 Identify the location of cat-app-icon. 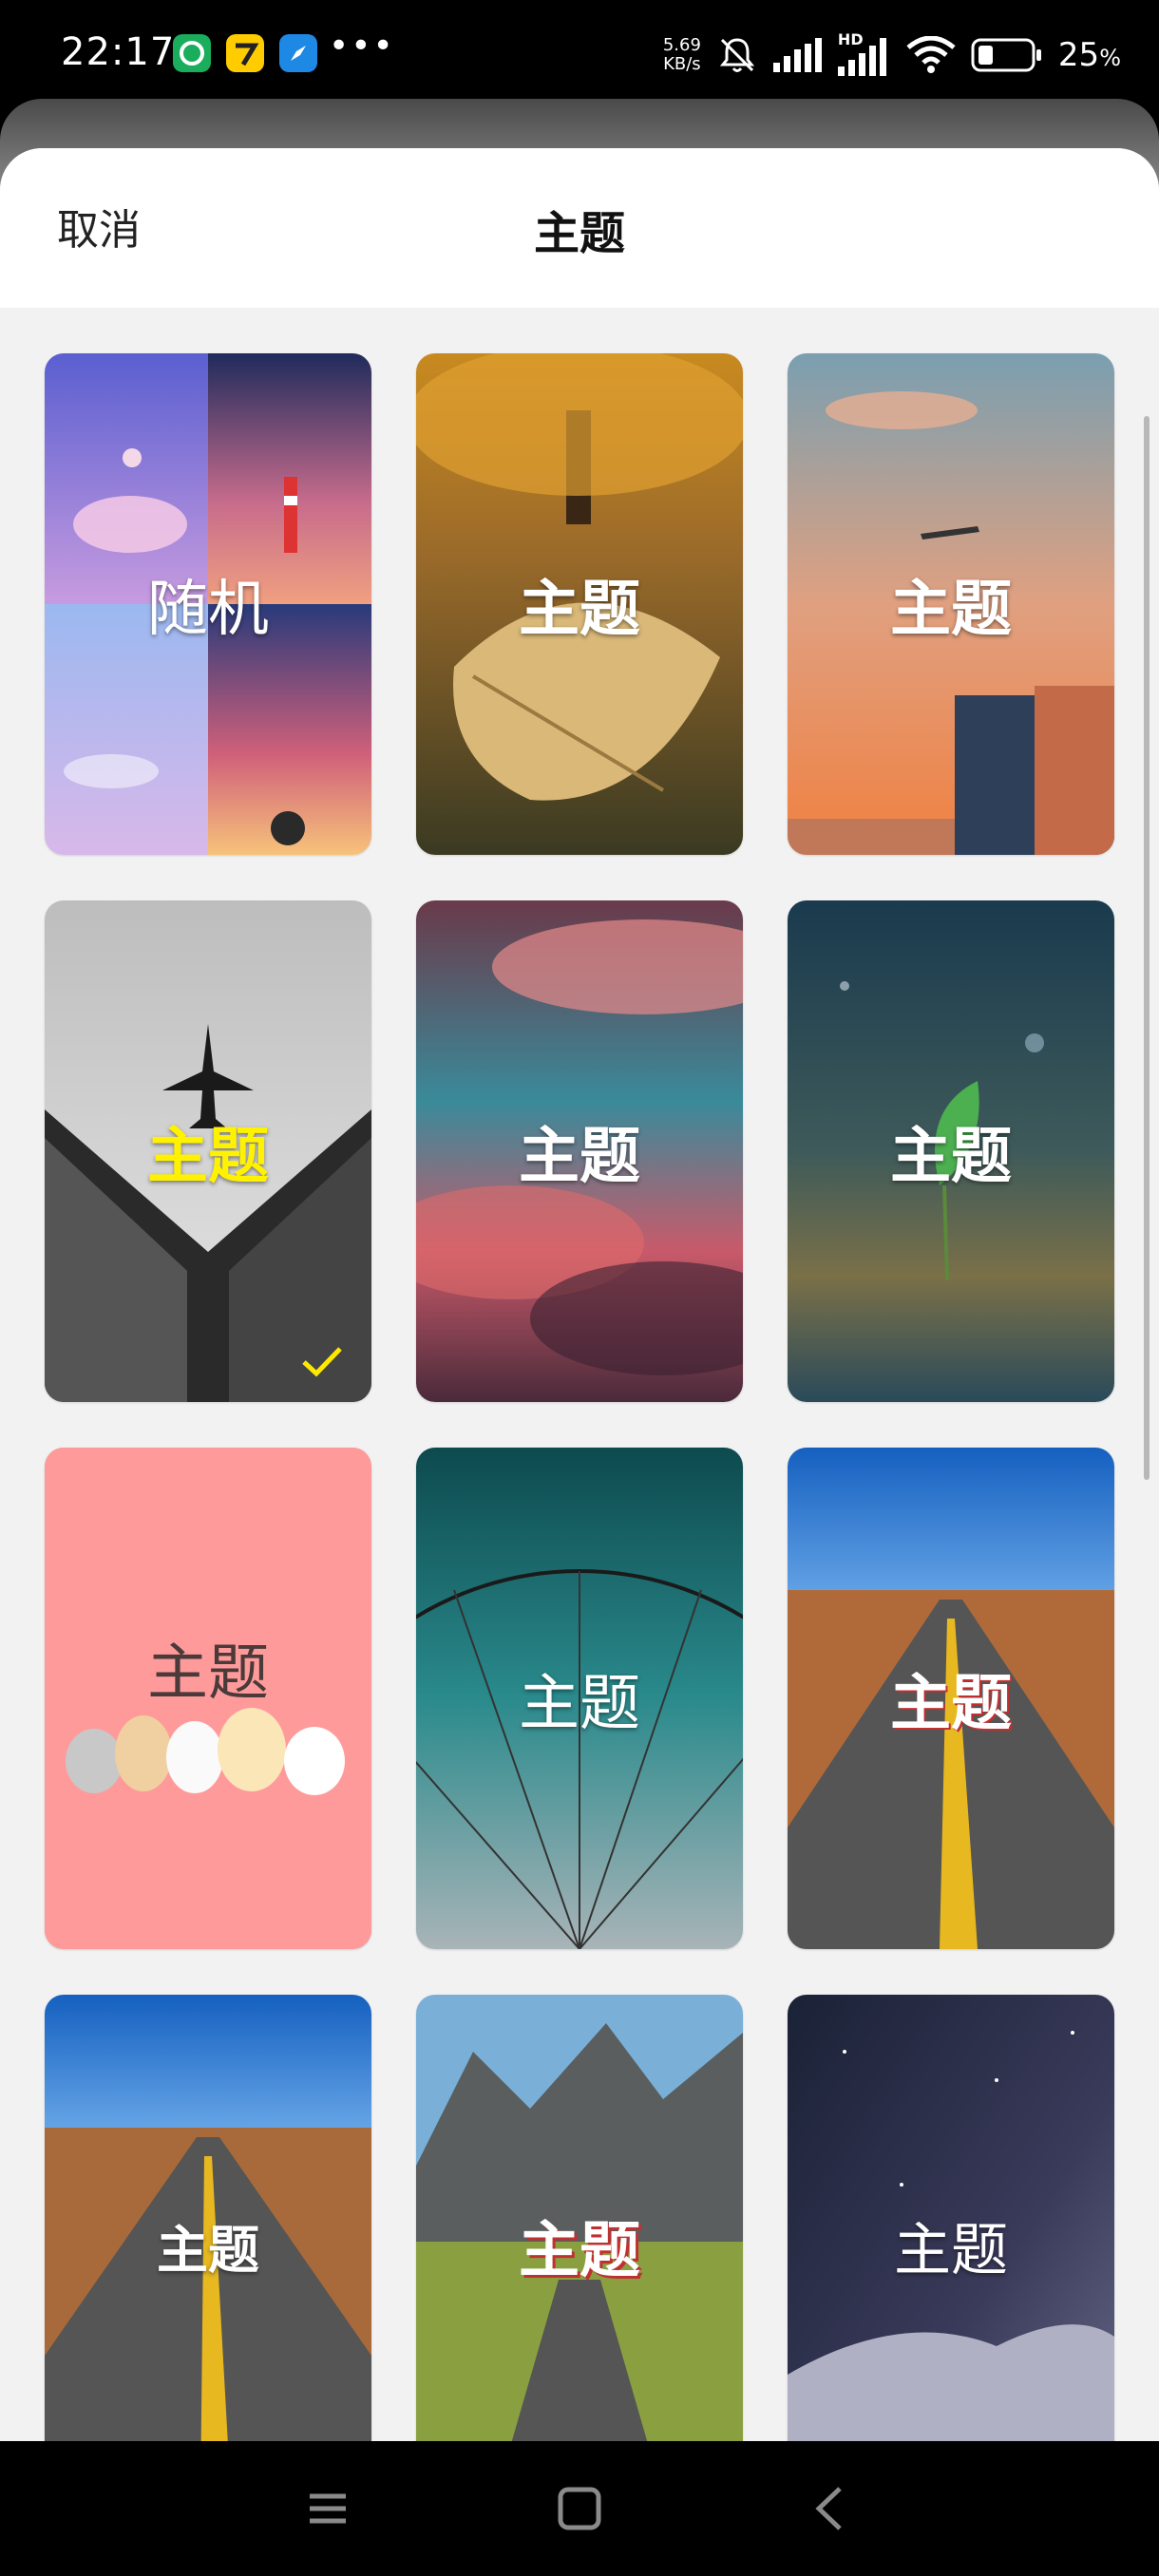
(245, 53).